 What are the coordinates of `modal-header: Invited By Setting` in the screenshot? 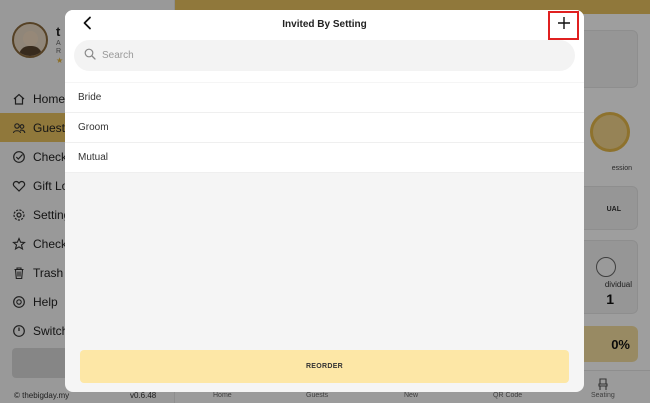 It's located at (324, 25).